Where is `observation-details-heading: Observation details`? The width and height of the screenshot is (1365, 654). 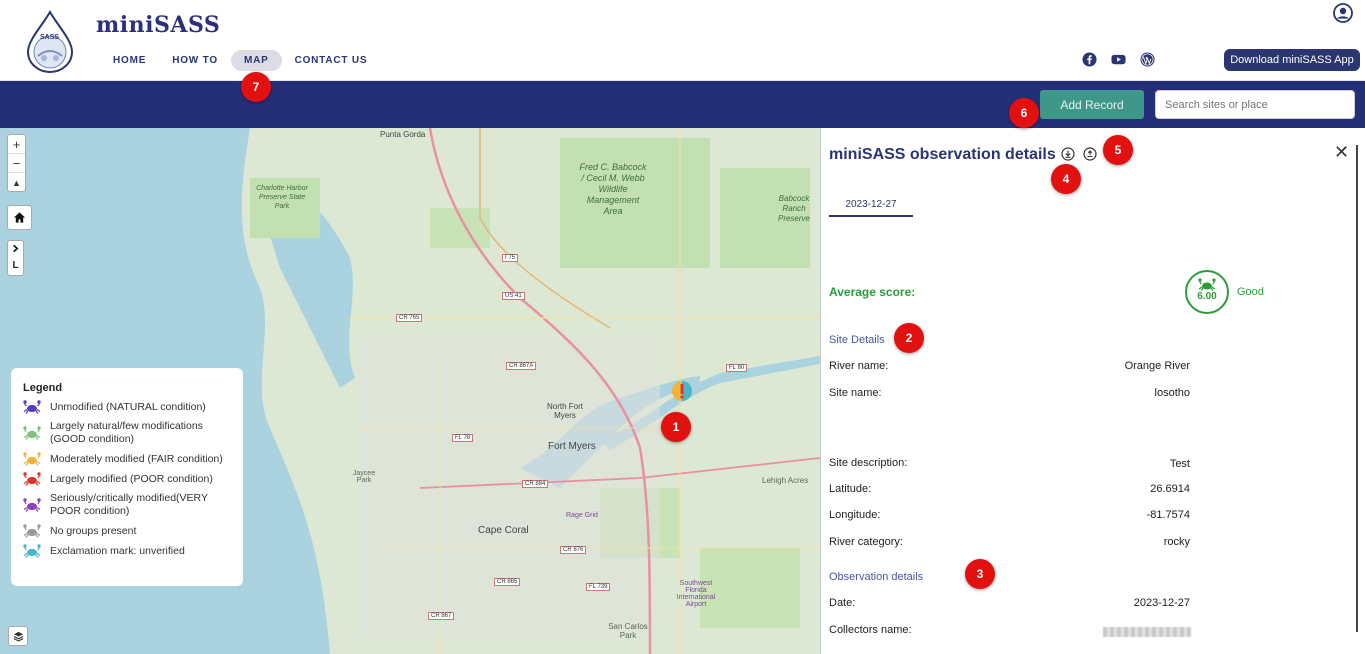
observation-details-heading: Observation details is located at coordinates (876, 577).